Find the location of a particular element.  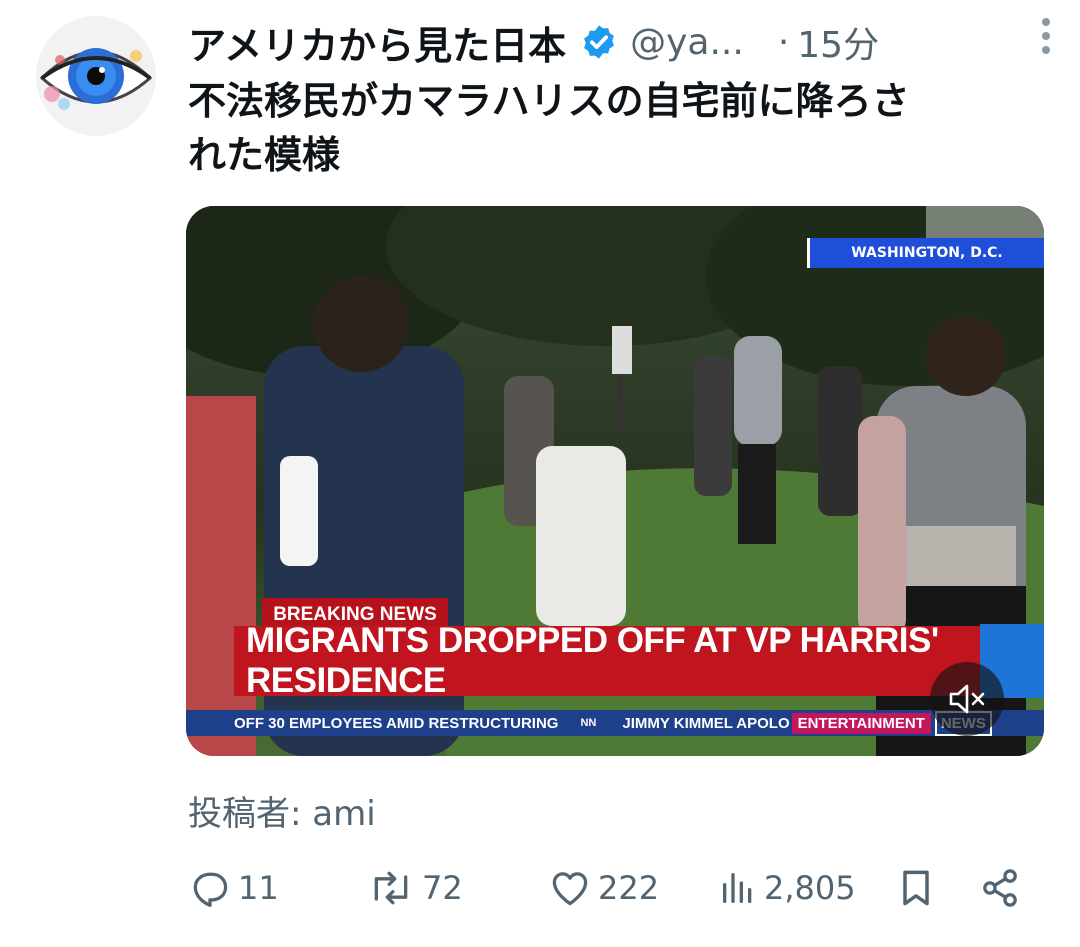

like-count: 222 is located at coordinates (629, 888).